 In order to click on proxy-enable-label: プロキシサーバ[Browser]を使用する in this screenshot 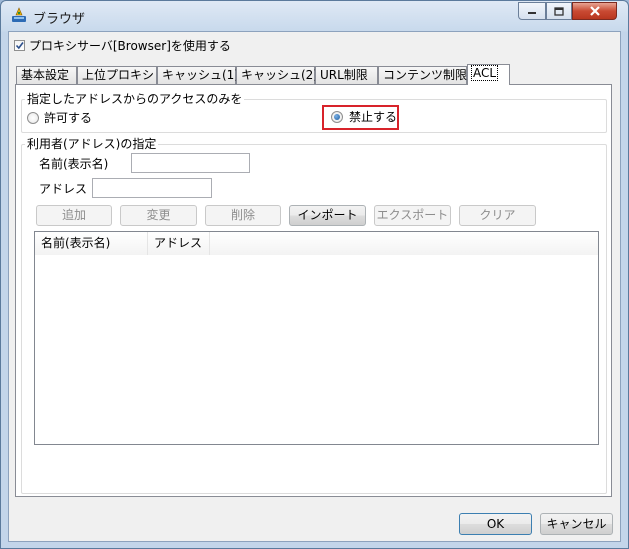, I will do `click(130, 45)`.